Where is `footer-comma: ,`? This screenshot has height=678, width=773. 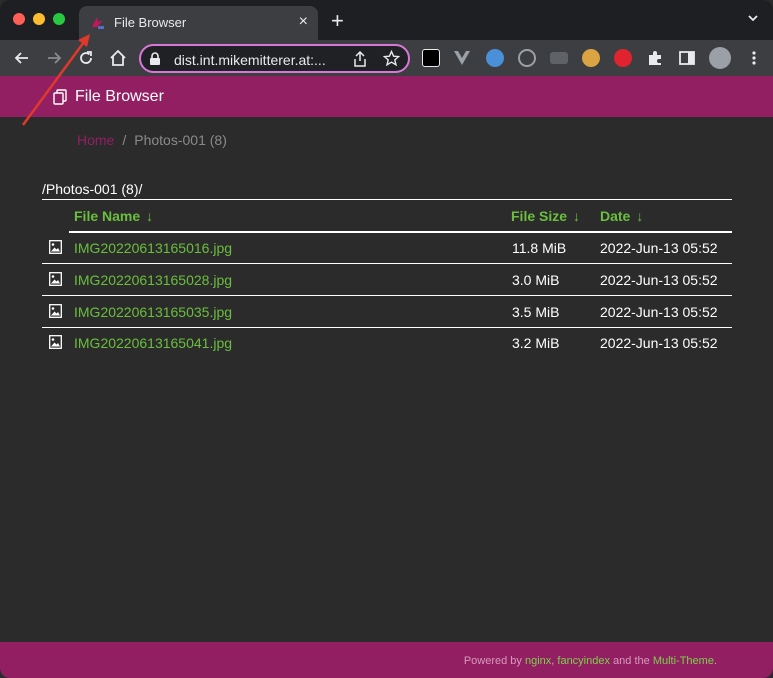
footer-comma: , is located at coordinates (553, 661).